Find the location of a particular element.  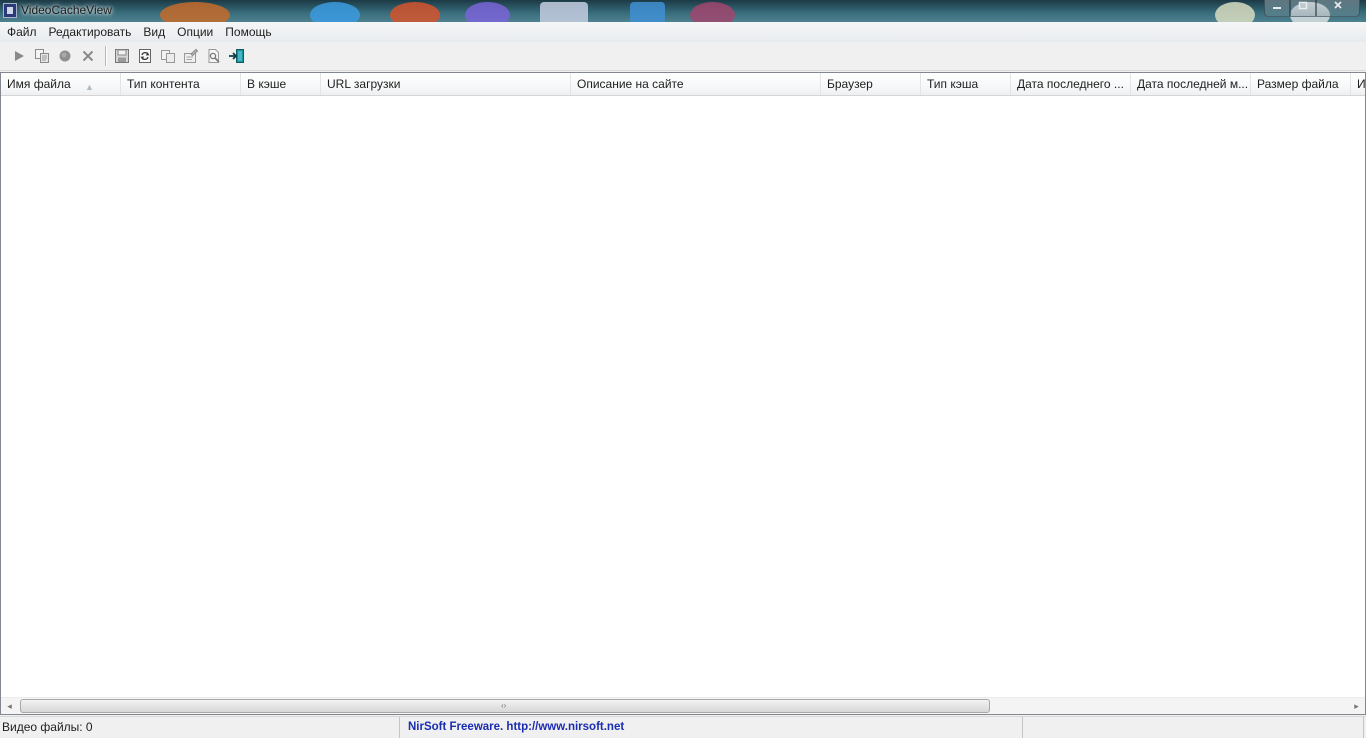

status-video-count: Видео файлы: 0 is located at coordinates (201, 727).